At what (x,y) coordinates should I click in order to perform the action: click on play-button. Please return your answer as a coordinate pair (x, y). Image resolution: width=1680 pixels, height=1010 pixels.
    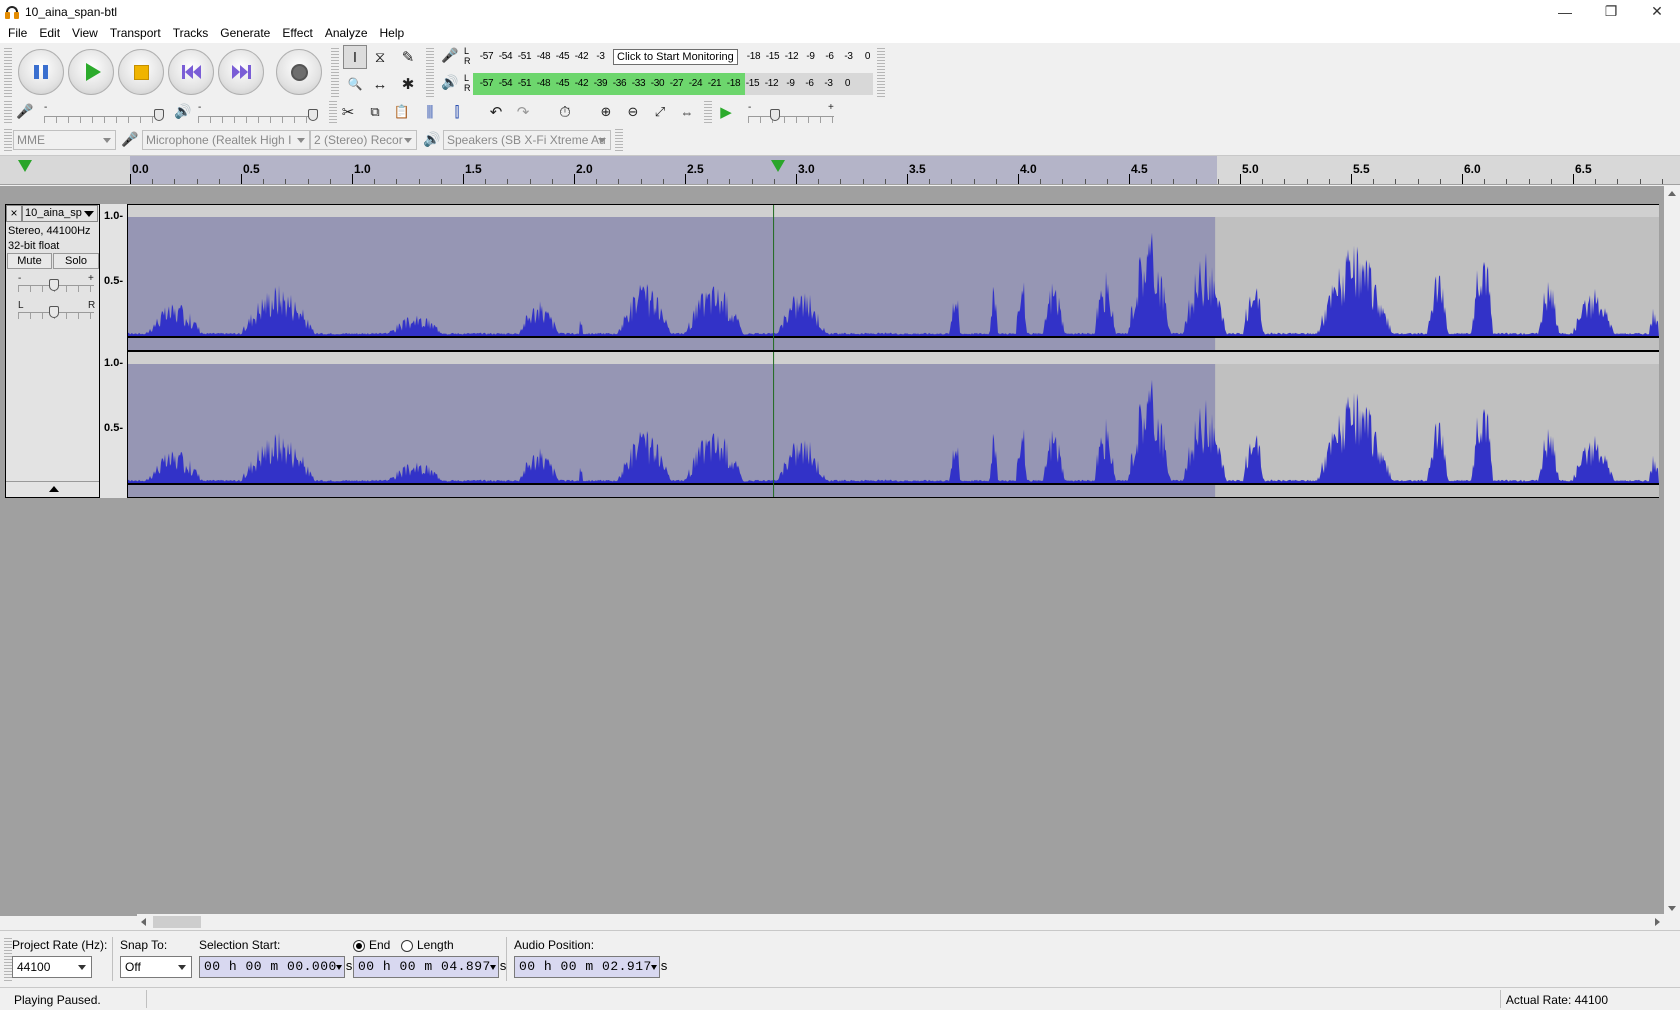
    Looking at the image, I should click on (91, 72).